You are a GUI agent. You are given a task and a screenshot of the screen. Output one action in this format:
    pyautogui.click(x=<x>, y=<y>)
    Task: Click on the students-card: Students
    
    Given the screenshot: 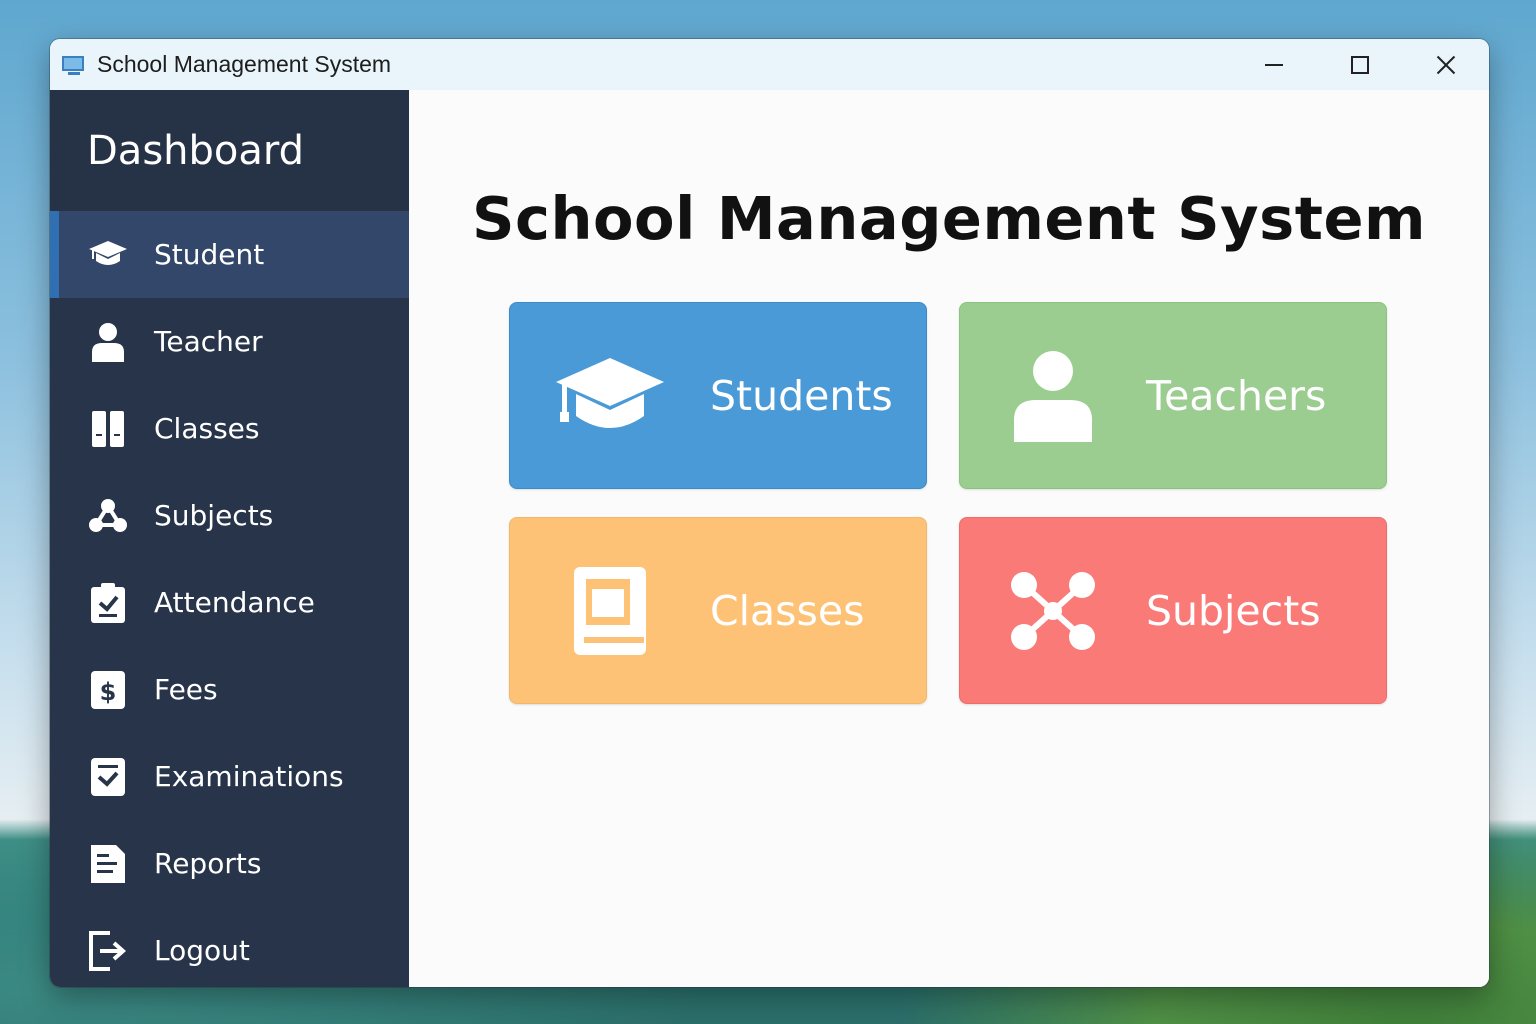 What is the action you would take?
    pyautogui.click(x=718, y=395)
    